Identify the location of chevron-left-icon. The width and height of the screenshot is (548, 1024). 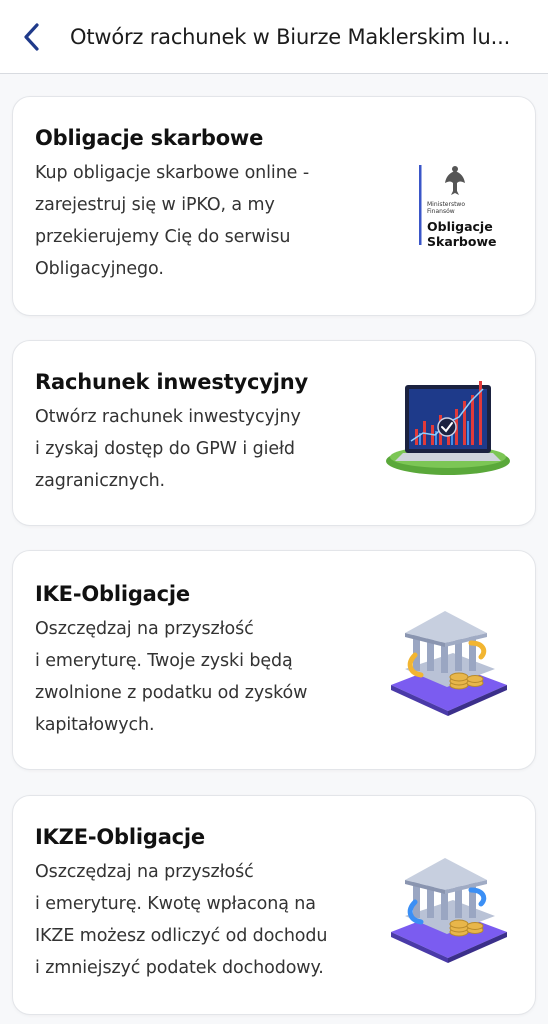
(31, 36).